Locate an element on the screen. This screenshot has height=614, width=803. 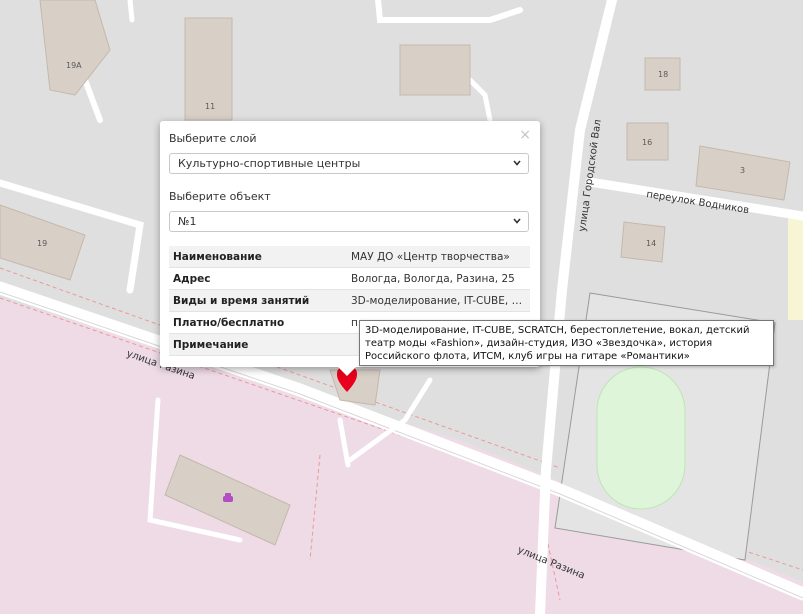
layer-select: Культурно-спортивные центры is located at coordinates (349, 163).